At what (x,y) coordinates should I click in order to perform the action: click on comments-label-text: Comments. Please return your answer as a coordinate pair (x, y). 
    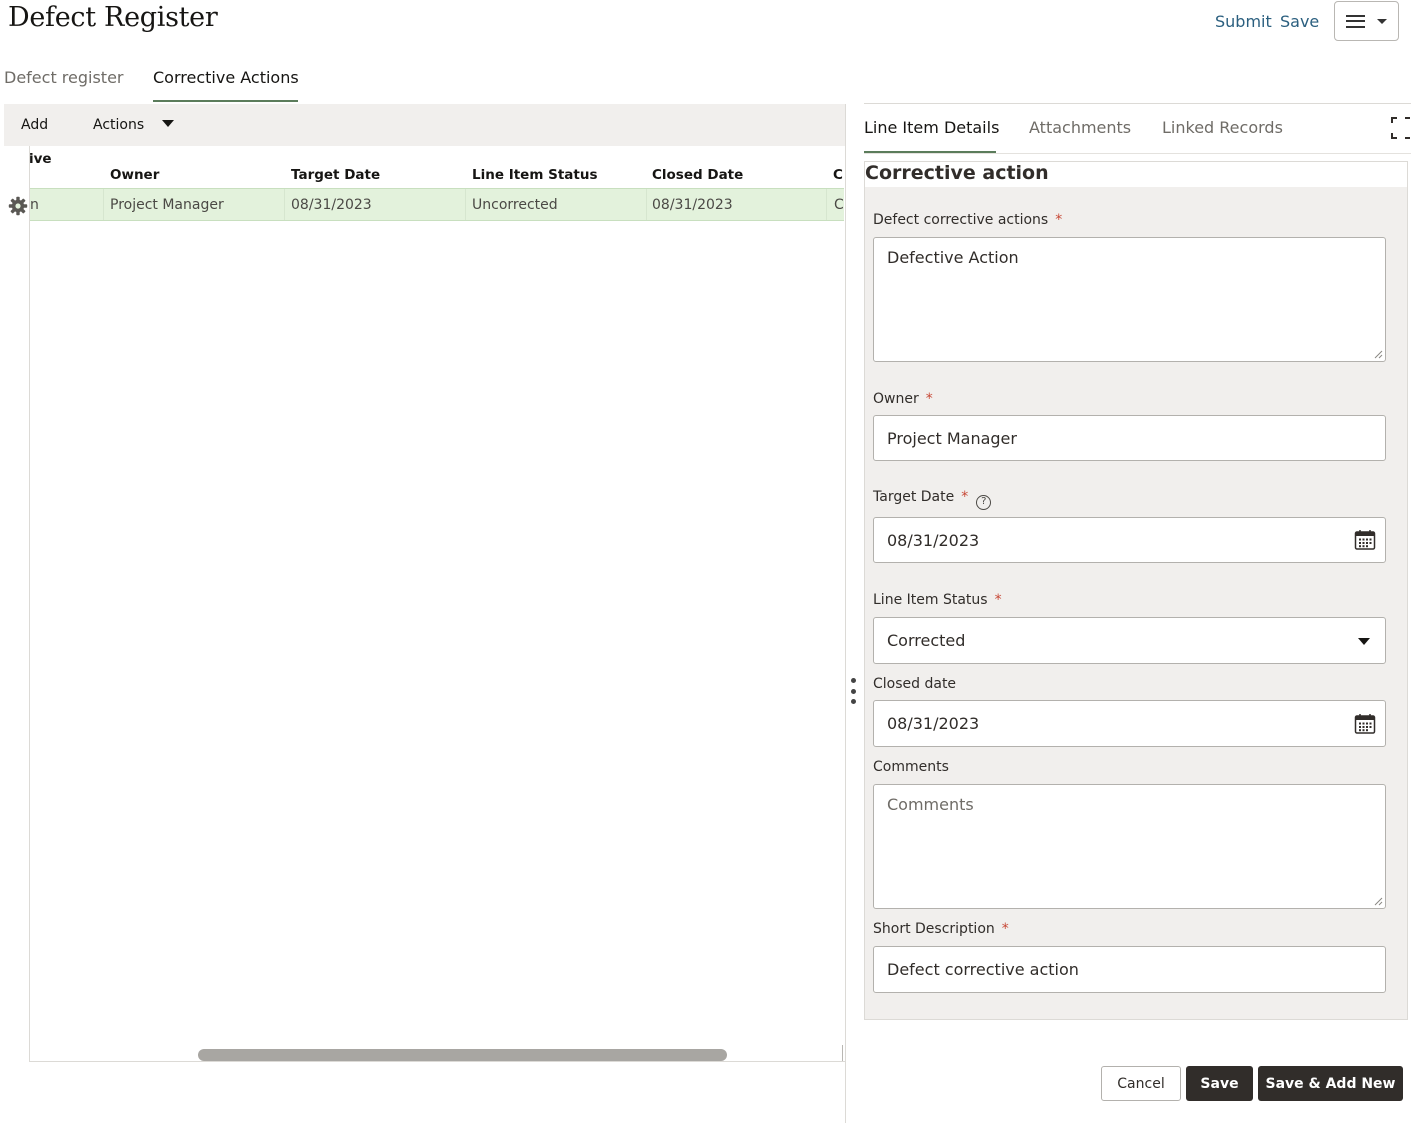
    Looking at the image, I should click on (911, 767).